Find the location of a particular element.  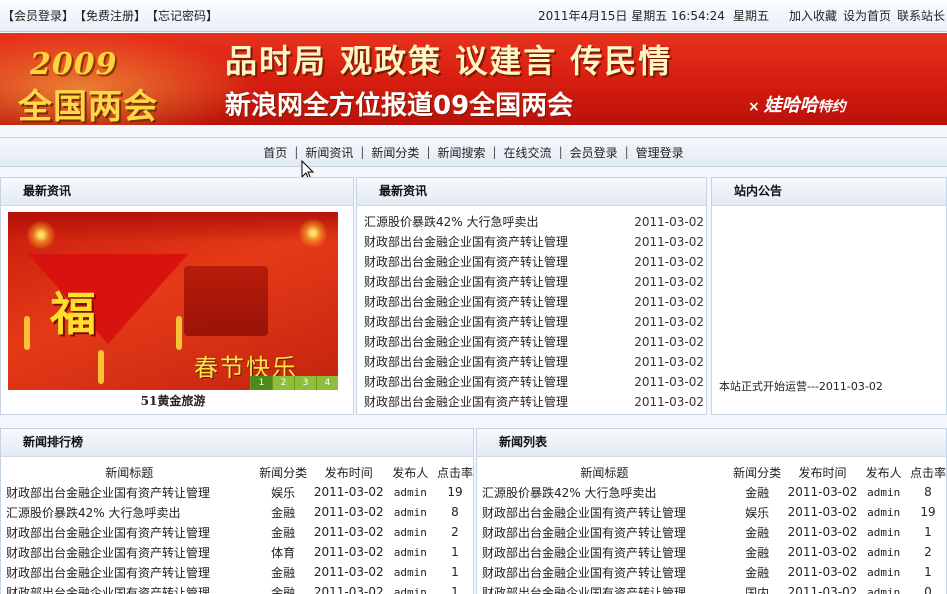

slide-page-1: 1 is located at coordinates (261, 383).